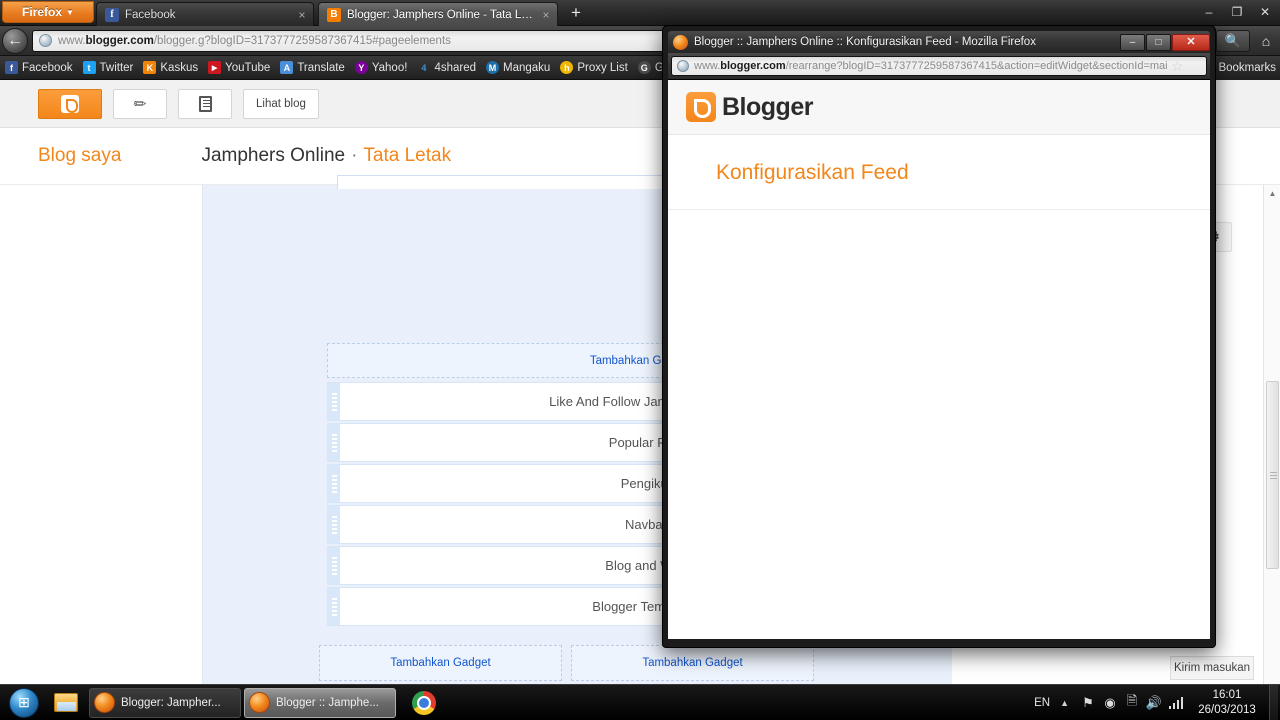  What do you see at coordinates (1042, 703) in the screenshot?
I see `tray-language-indicator: EN` at bounding box center [1042, 703].